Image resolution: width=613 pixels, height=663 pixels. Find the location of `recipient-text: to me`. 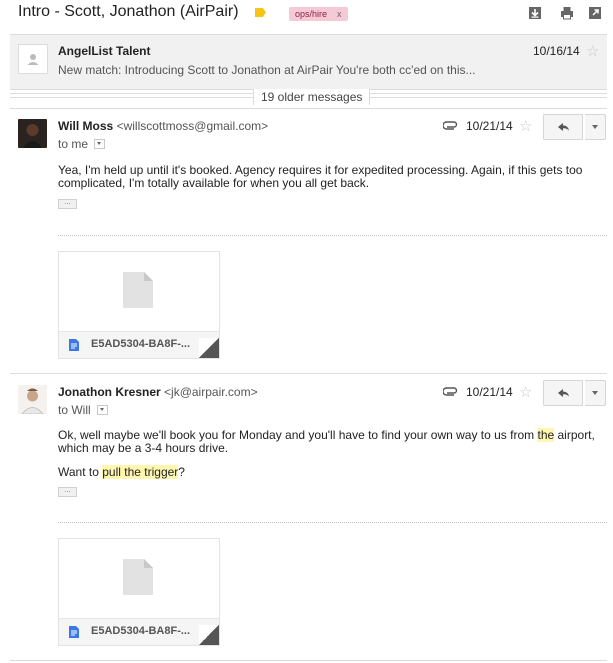

recipient-text: to me is located at coordinates (73, 144).